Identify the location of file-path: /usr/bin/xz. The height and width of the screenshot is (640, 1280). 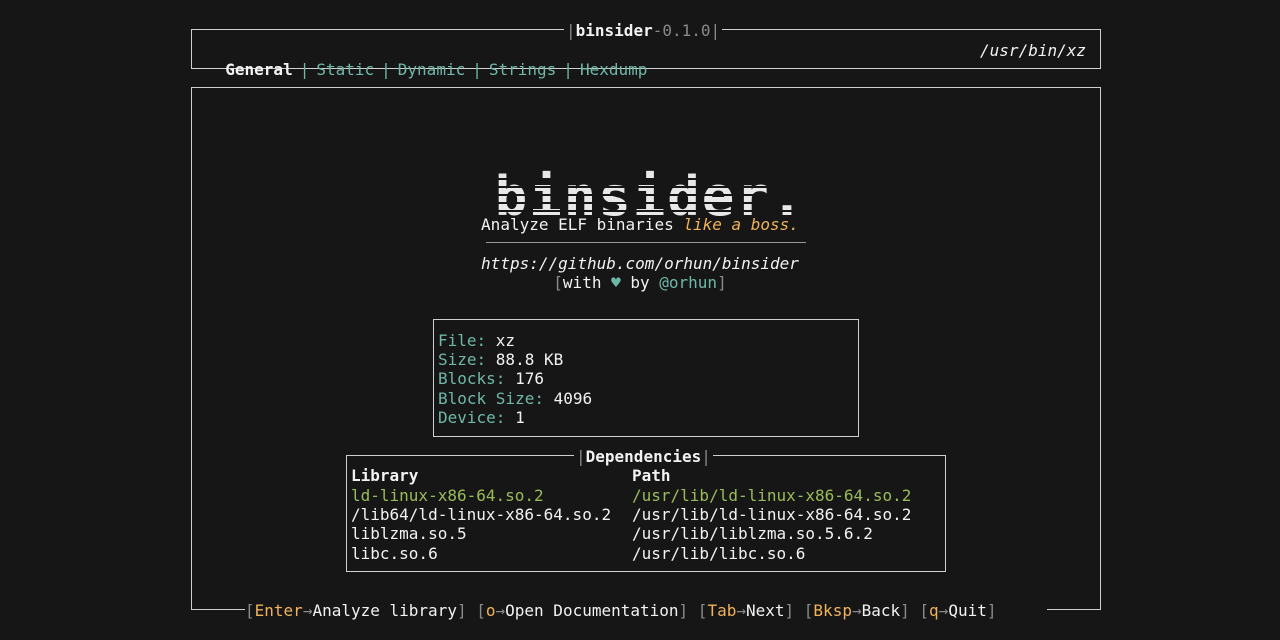
(1033, 50).